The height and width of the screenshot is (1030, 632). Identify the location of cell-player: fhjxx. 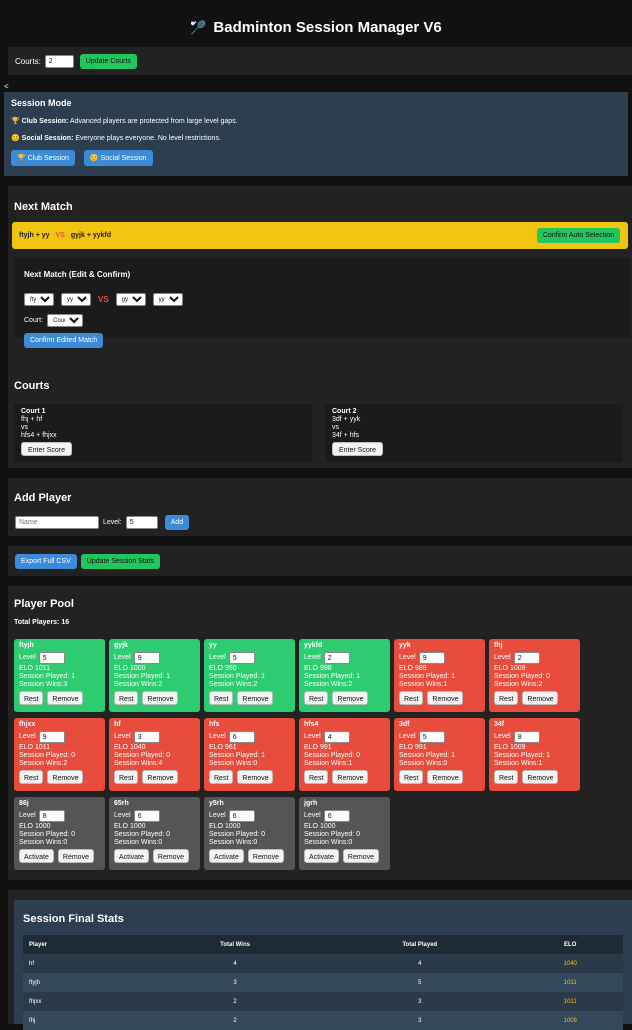
(35, 1001).